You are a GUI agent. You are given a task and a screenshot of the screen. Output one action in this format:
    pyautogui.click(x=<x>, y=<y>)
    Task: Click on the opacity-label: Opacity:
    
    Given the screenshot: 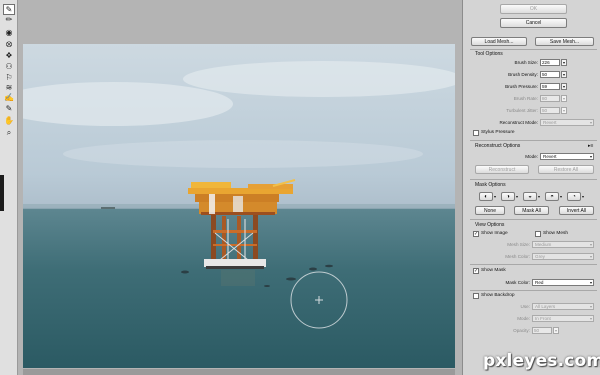 What is the action you would take?
    pyautogui.click(x=521, y=330)
    